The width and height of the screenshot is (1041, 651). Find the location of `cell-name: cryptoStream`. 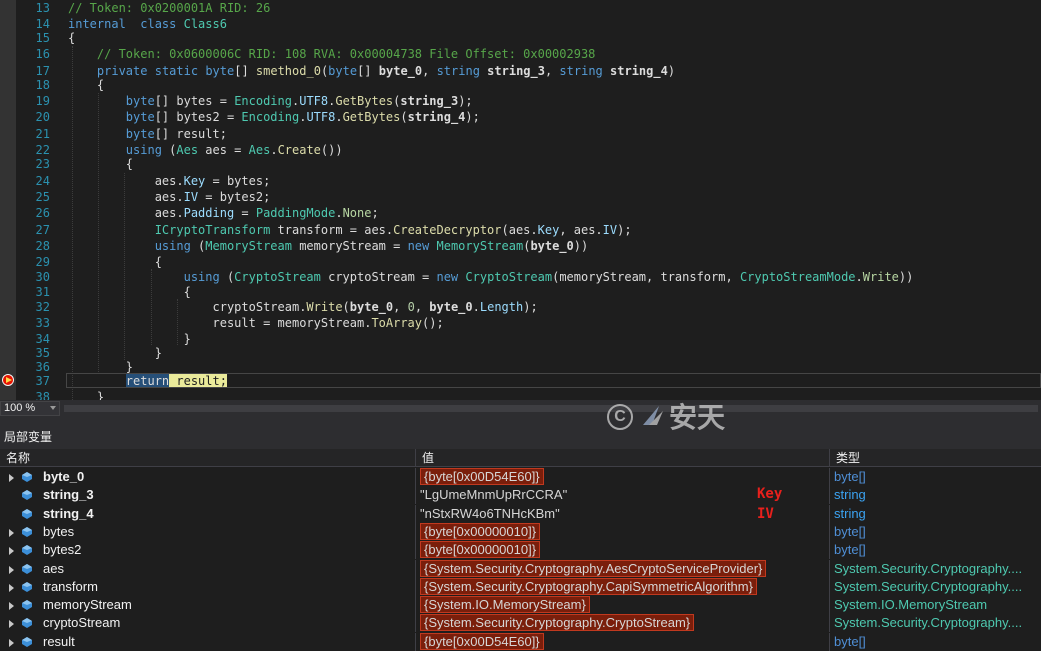

cell-name: cryptoStream is located at coordinates (208, 623).